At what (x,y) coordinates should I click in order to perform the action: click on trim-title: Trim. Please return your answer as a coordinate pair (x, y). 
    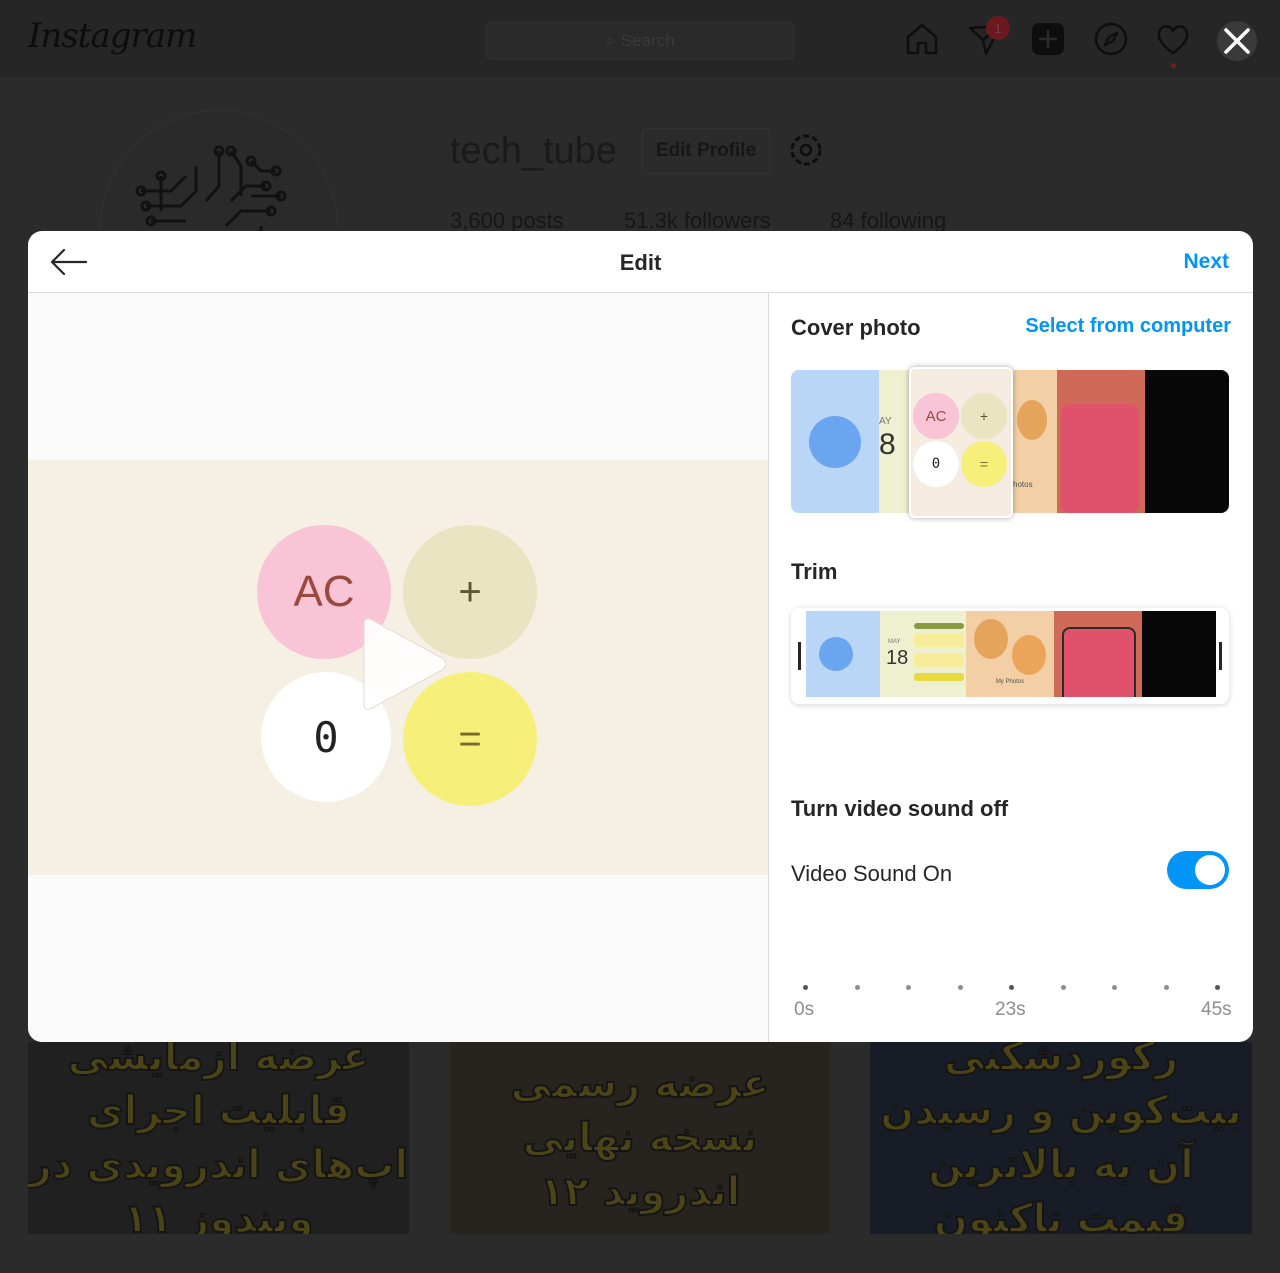
    Looking at the image, I should click on (814, 571).